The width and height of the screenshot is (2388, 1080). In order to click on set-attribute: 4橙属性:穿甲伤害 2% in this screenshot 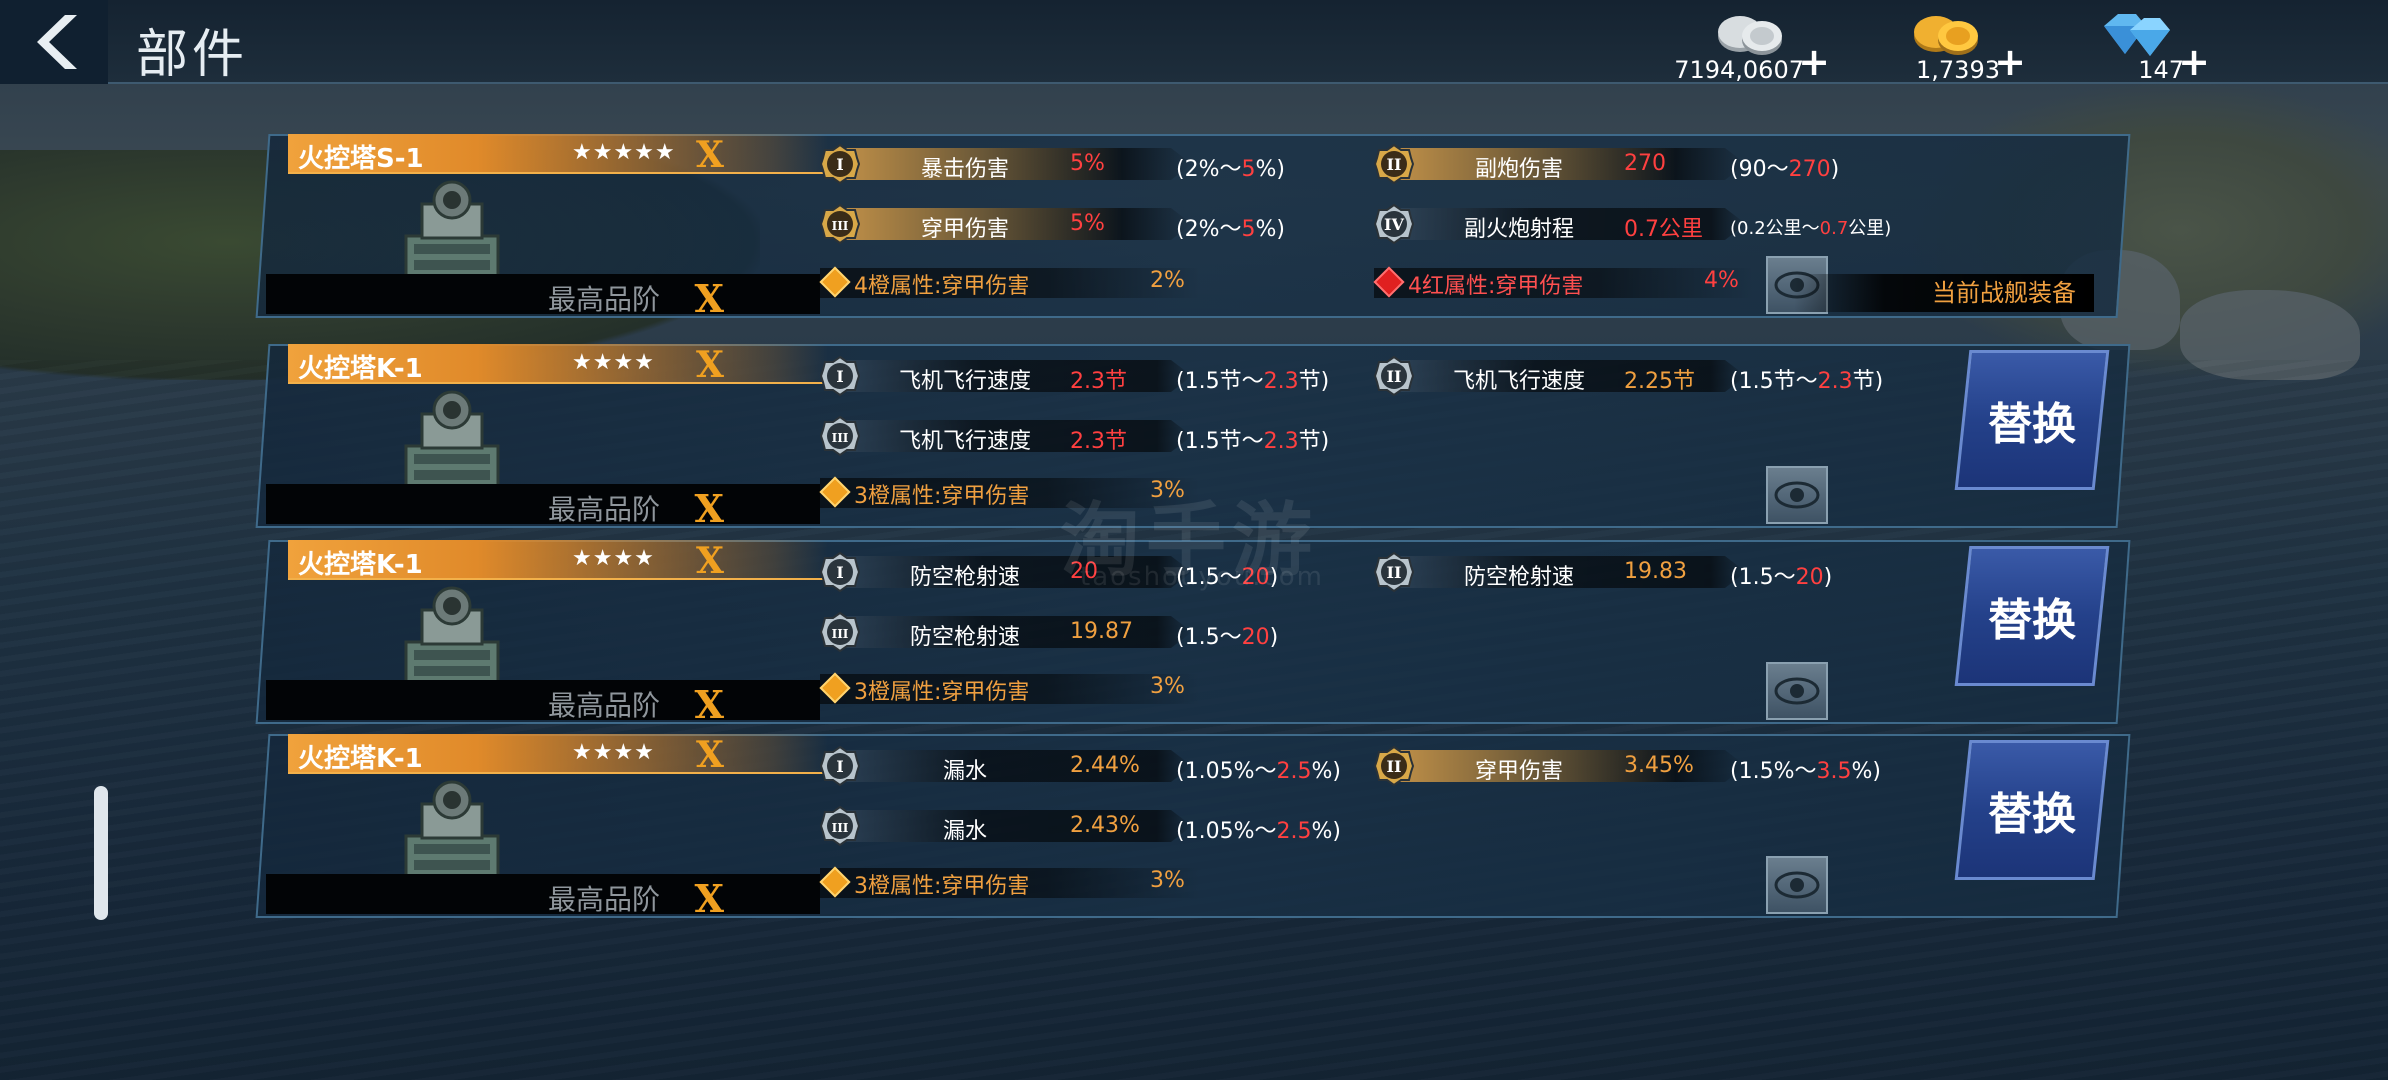, I will do `click(1099, 282)`.